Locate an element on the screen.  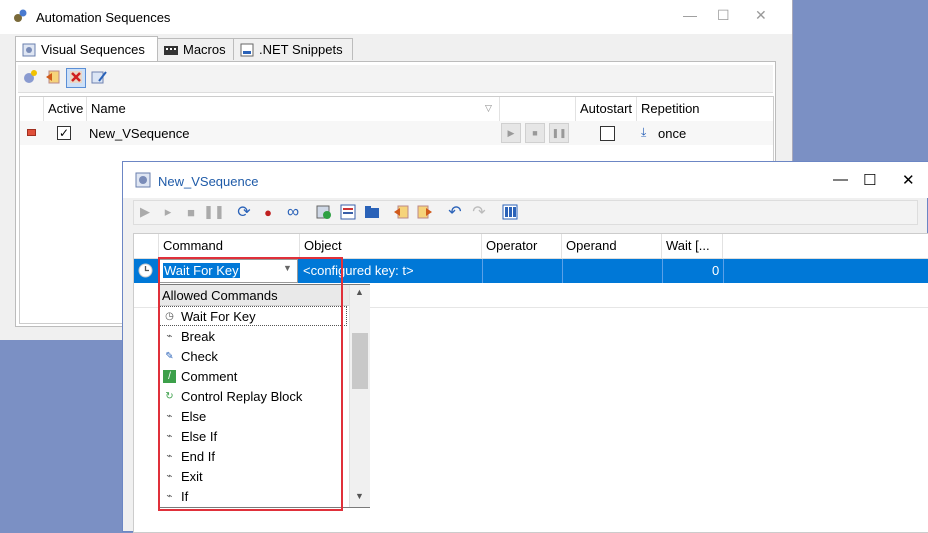
tab-label: Macros is located at coordinates (204, 49).